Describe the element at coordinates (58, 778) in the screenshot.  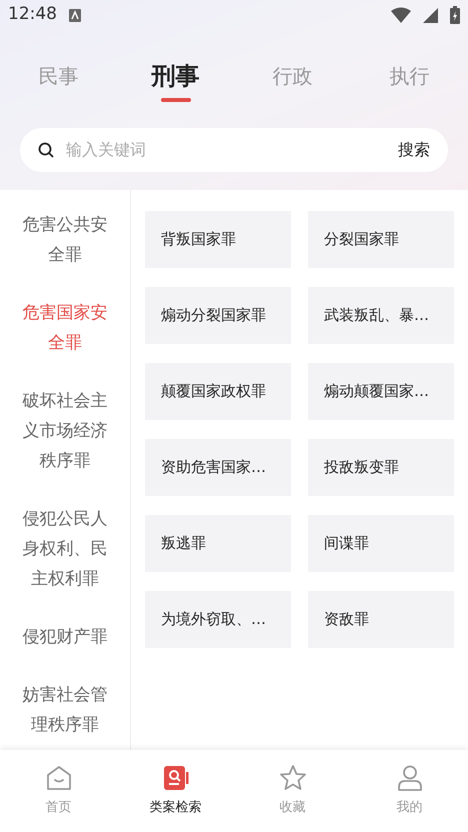
I see `home-icon` at that location.